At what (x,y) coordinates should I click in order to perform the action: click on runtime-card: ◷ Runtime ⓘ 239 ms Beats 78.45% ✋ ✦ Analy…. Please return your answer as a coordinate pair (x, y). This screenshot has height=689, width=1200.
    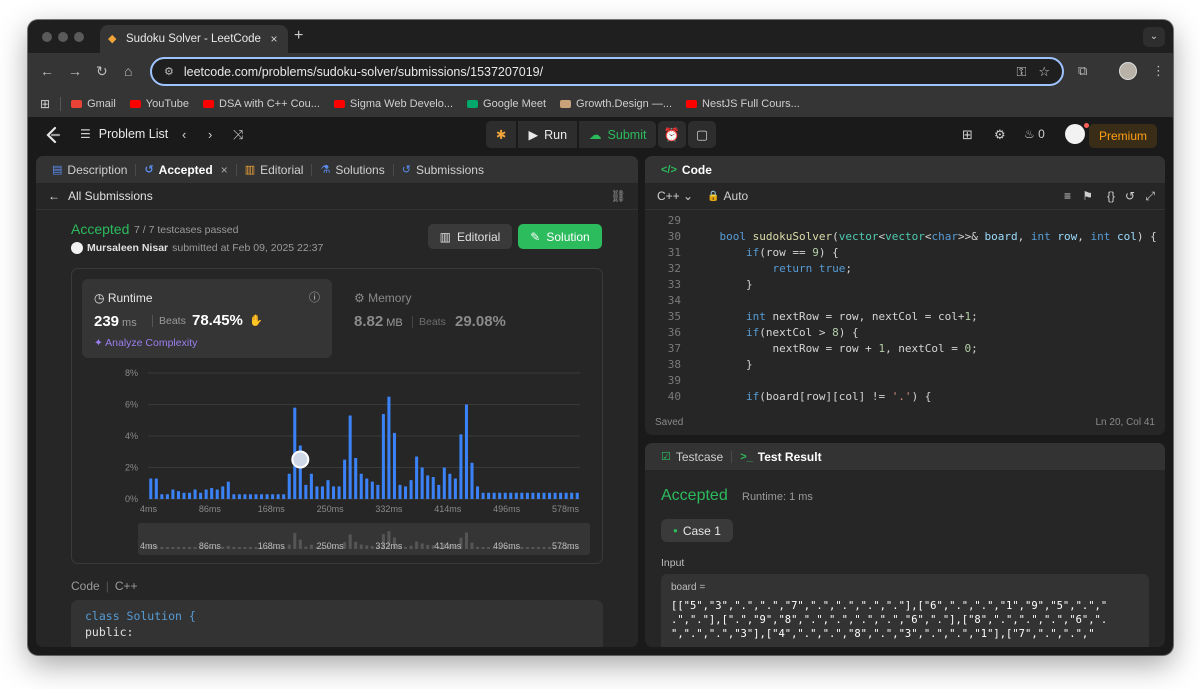
    Looking at the image, I should click on (207, 318).